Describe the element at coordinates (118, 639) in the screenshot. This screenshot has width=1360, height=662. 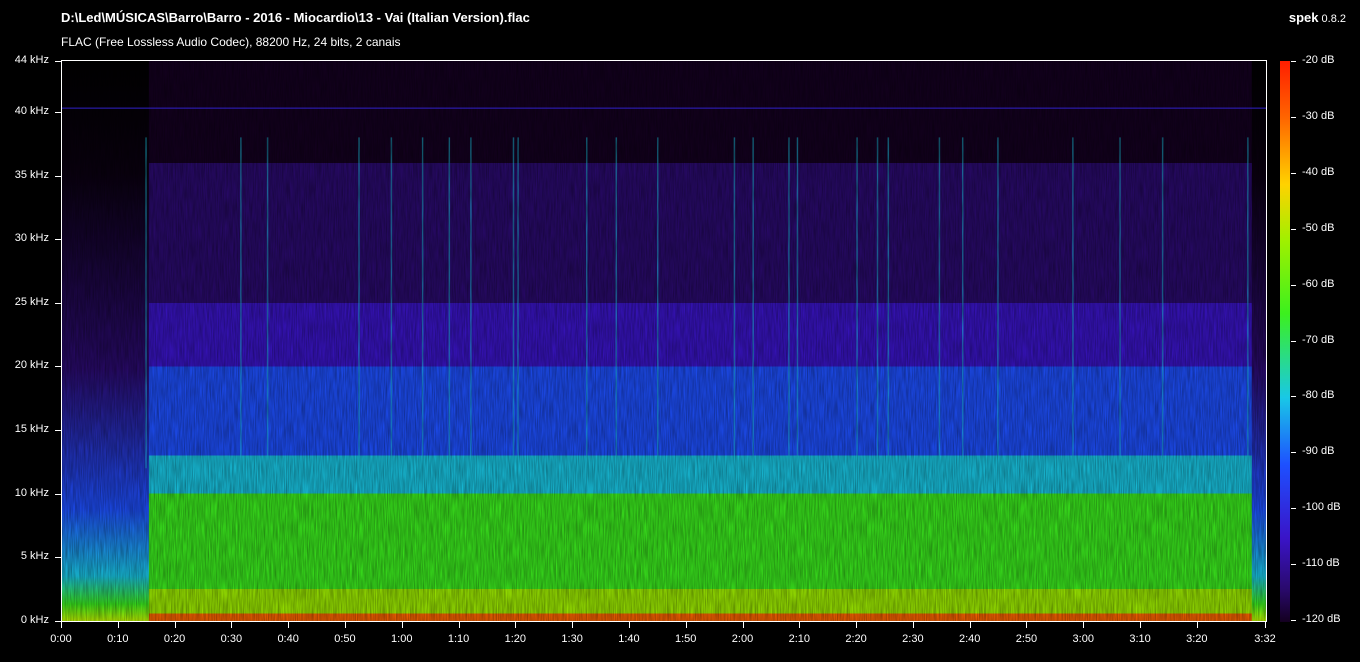
I see `time-tick-label: 0:10` at that location.